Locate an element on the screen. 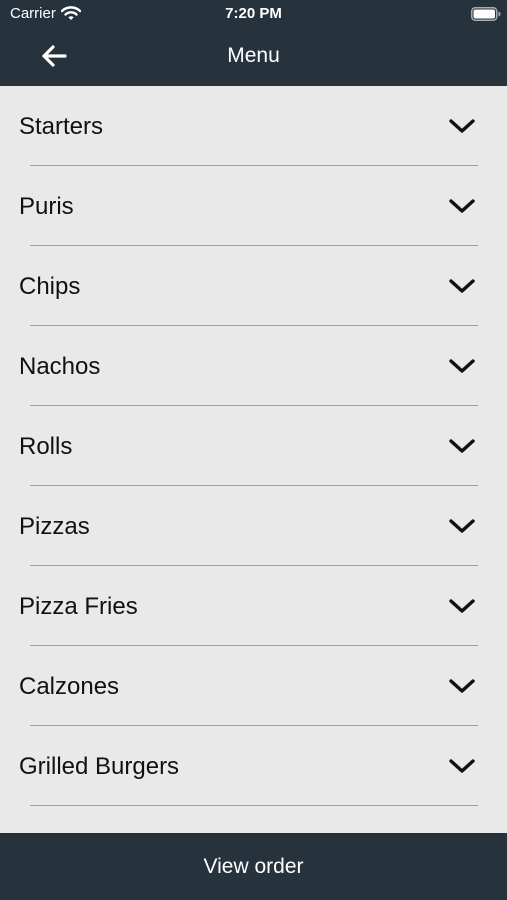 Image resolution: width=507 pixels, height=900 pixels. status-bar: Carrier 7:20 PM is located at coordinates (253, 14).